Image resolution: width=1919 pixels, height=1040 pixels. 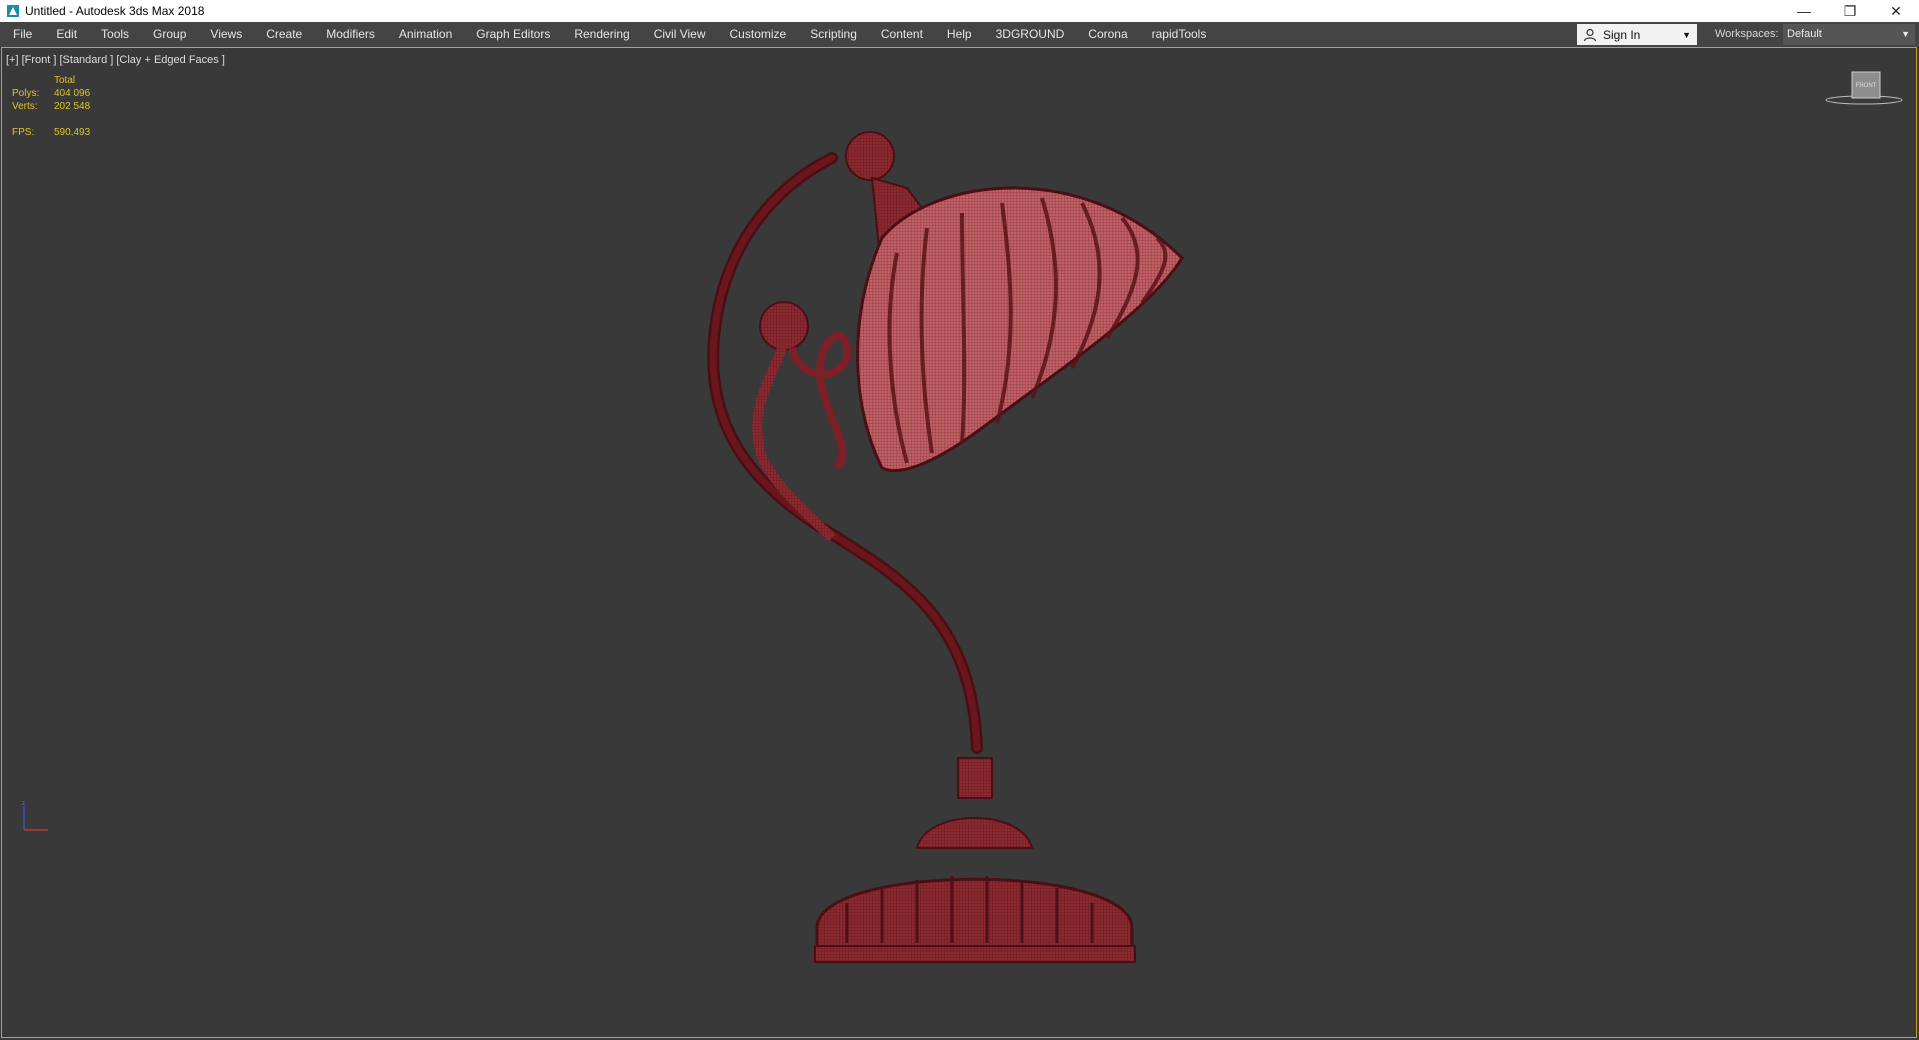 What do you see at coordinates (1590, 34) in the screenshot?
I see `user-icon` at bounding box center [1590, 34].